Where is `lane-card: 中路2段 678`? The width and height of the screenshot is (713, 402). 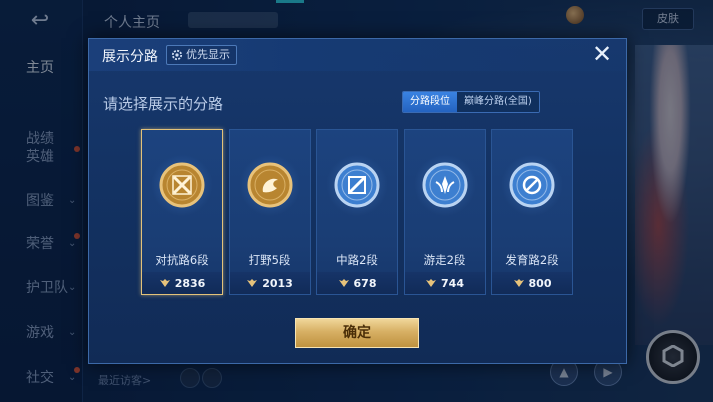 lane-card: 中路2段 678 is located at coordinates (357, 212).